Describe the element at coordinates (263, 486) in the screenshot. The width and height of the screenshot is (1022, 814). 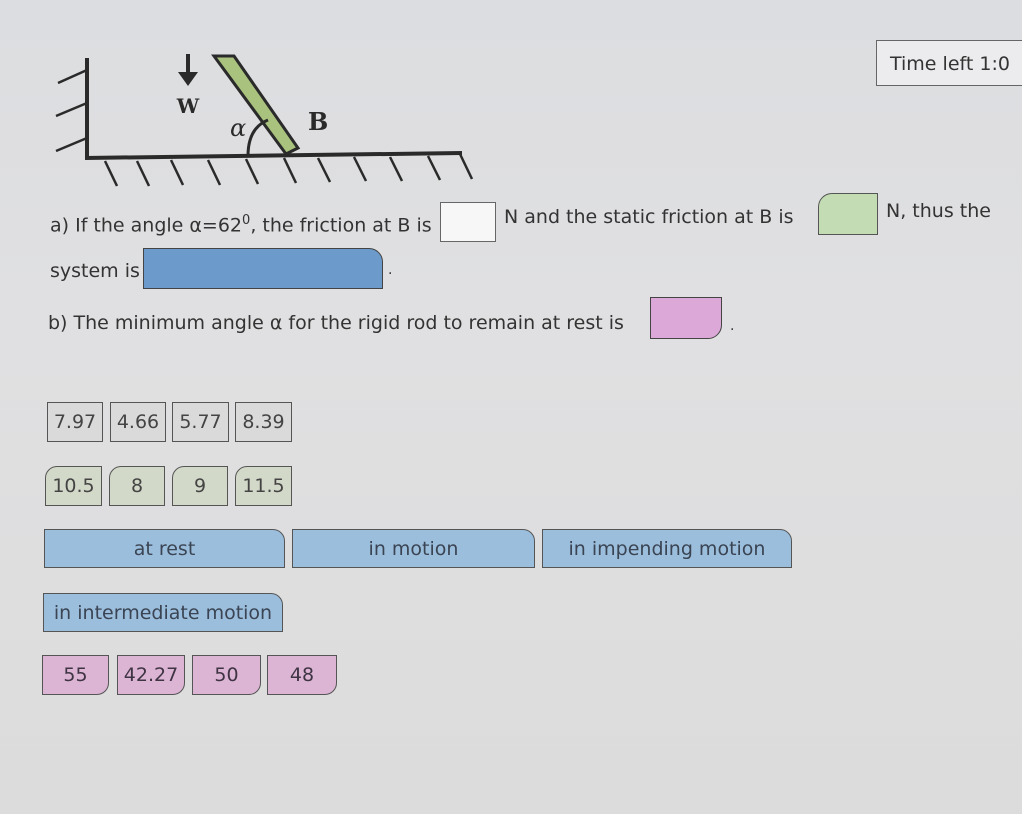
I see `static-friction-option-chip: 11.5` at that location.